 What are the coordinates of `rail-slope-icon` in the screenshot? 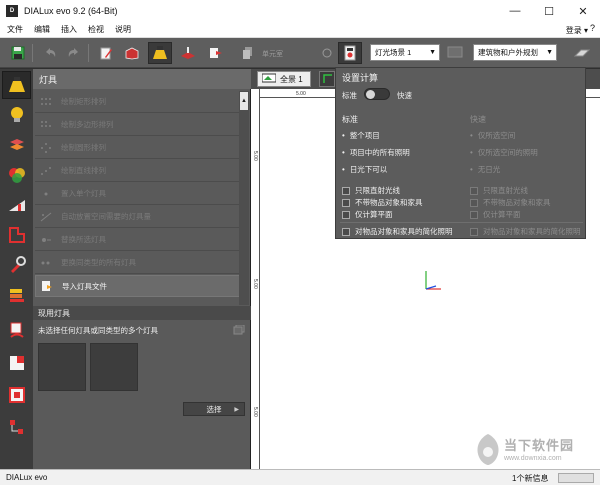 It's located at (16, 205).